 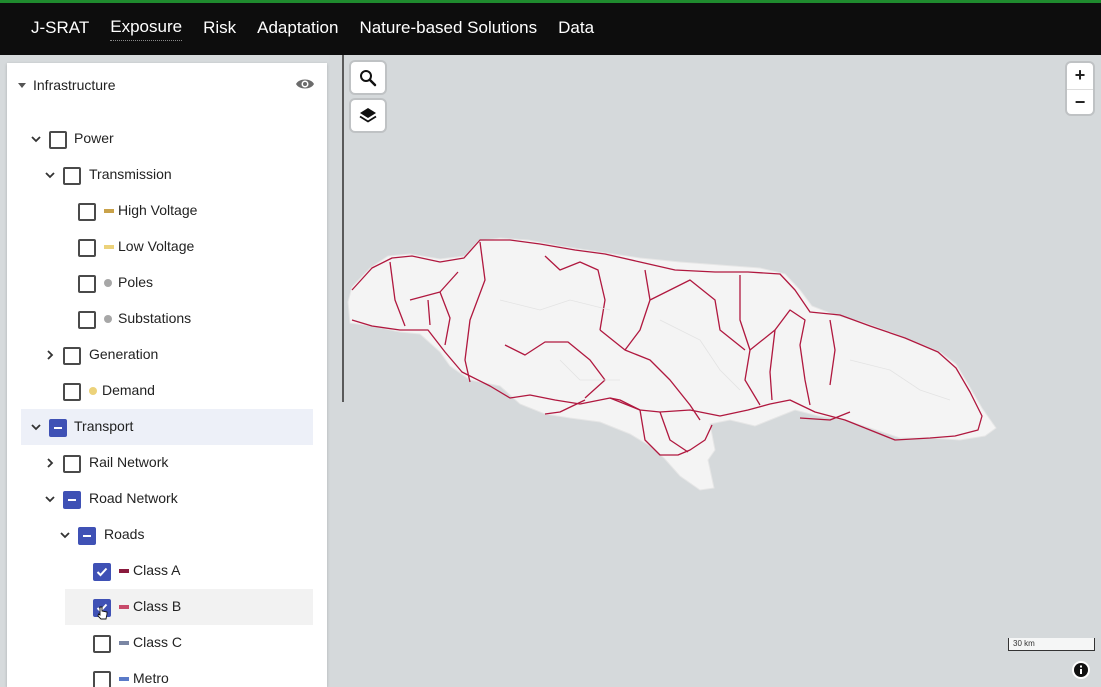 I want to click on layer-label-roads: Roads, so click(x=124, y=534).